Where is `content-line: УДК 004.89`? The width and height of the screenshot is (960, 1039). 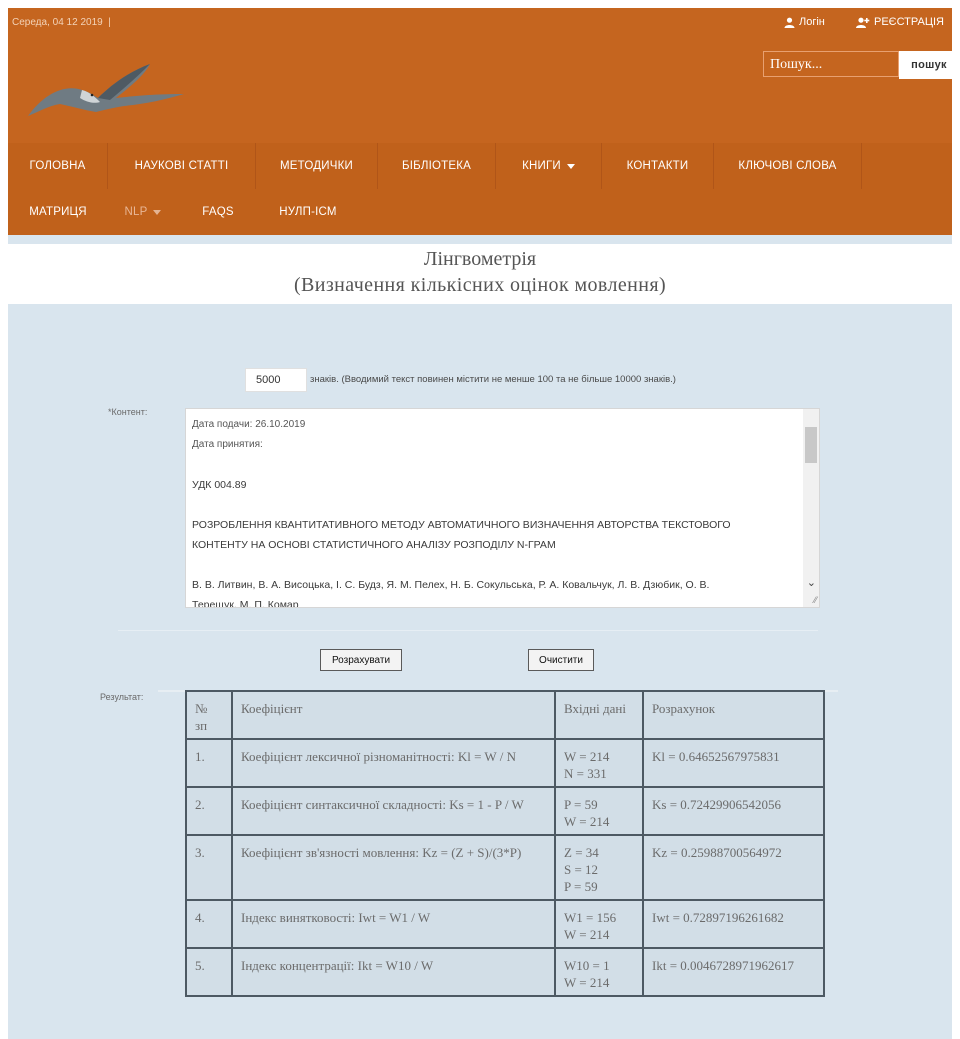 content-line: УДК 004.89 is located at coordinates (219, 485).